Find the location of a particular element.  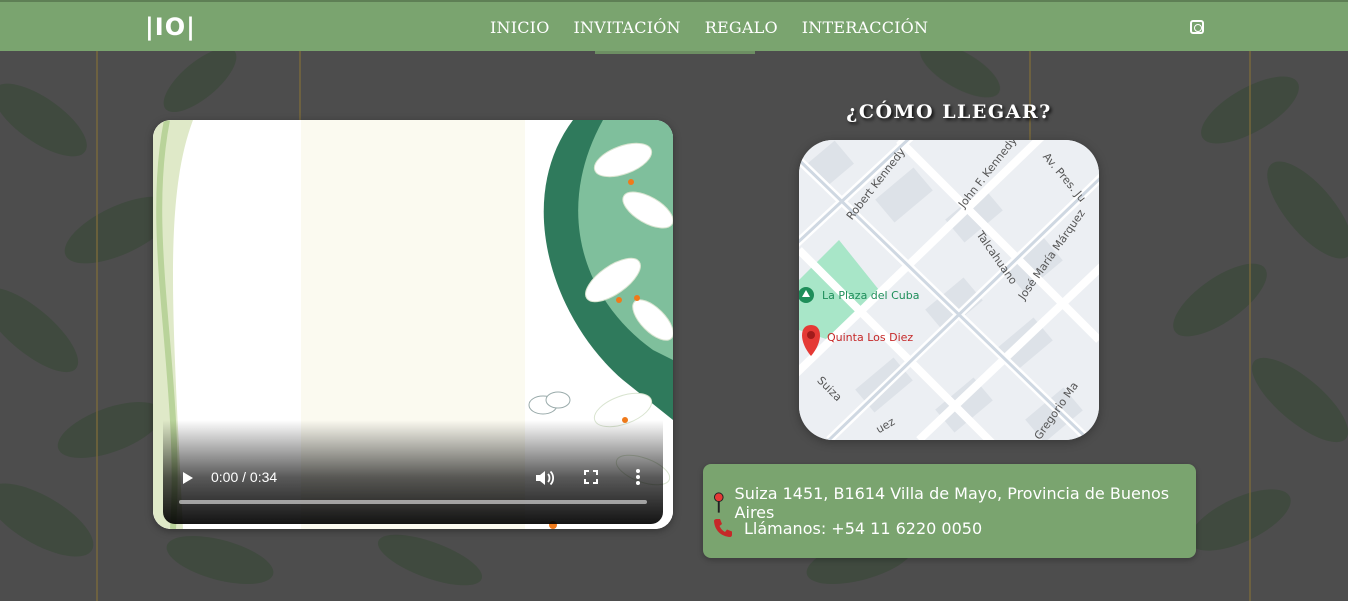

video-controls: 0:00 / 0:34 is located at coordinates (413, 472).